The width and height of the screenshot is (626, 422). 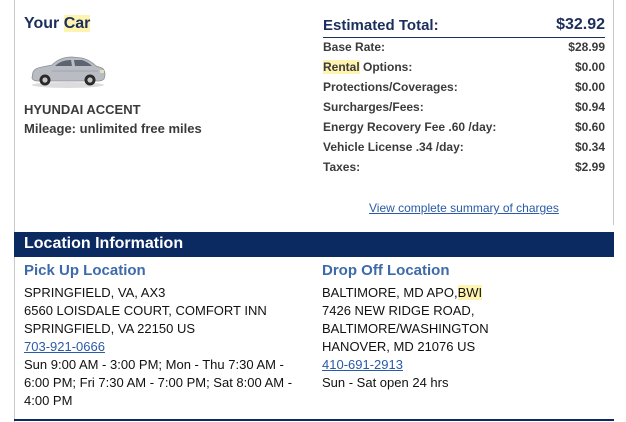 What do you see at coordinates (390, 292) in the screenshot?
I see `dropoff-line1-text: BALTIMORE, MD APO,` at bounding box center [390, 292].